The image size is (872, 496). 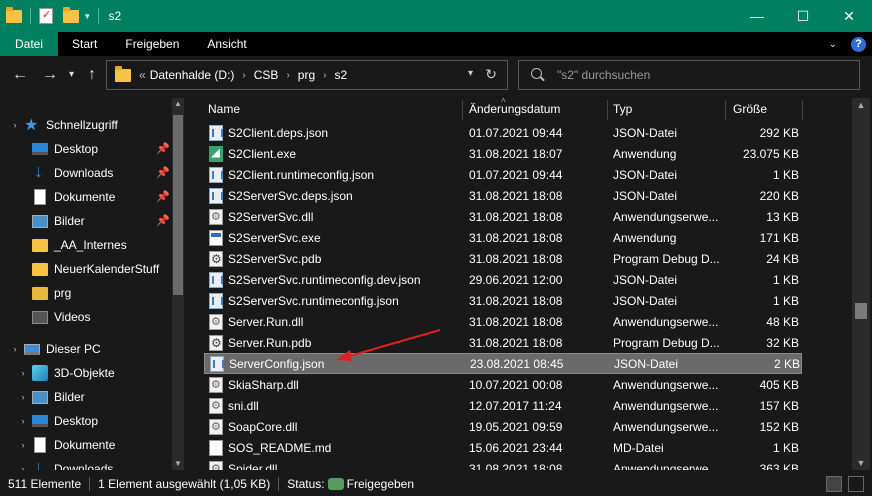 What do you see at coordinates (192, 75) in the screenshot?
I see `breadcrumb-drive: Datenhalde (D:)` at bounding box center [192, 75].